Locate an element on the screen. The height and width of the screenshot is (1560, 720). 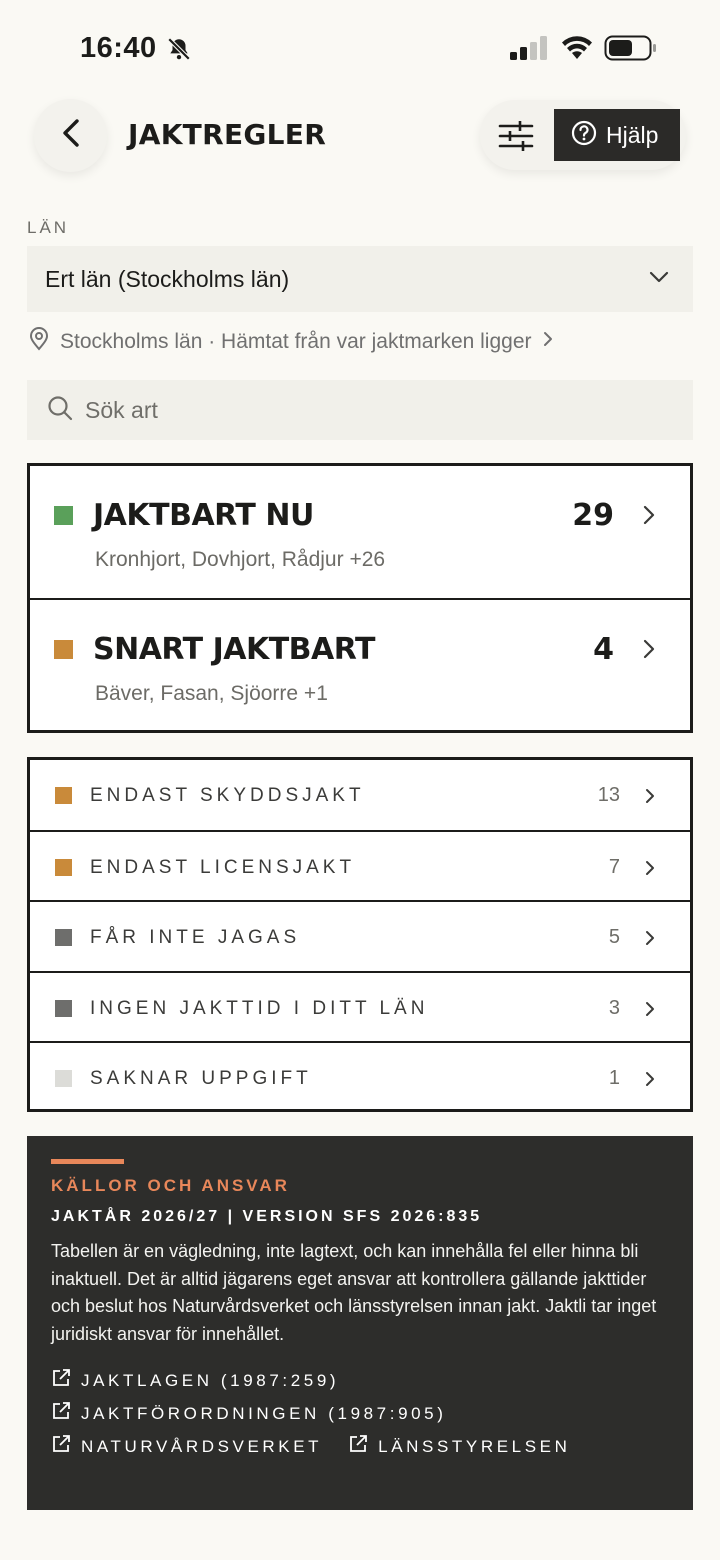
link-jaktlagen: JAKTLAGEN (1987:259) is located at coordinates (195, 1380).